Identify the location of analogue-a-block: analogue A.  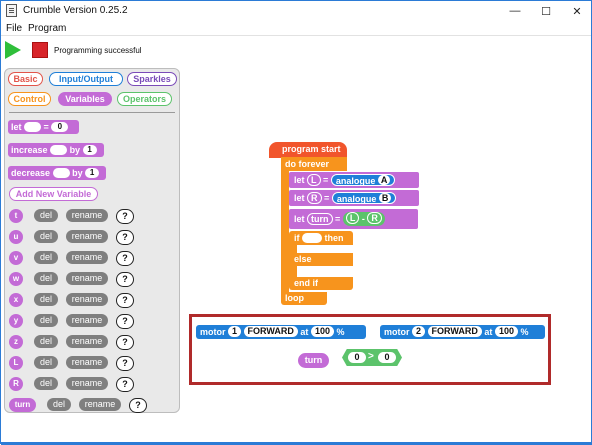
(363, 179).